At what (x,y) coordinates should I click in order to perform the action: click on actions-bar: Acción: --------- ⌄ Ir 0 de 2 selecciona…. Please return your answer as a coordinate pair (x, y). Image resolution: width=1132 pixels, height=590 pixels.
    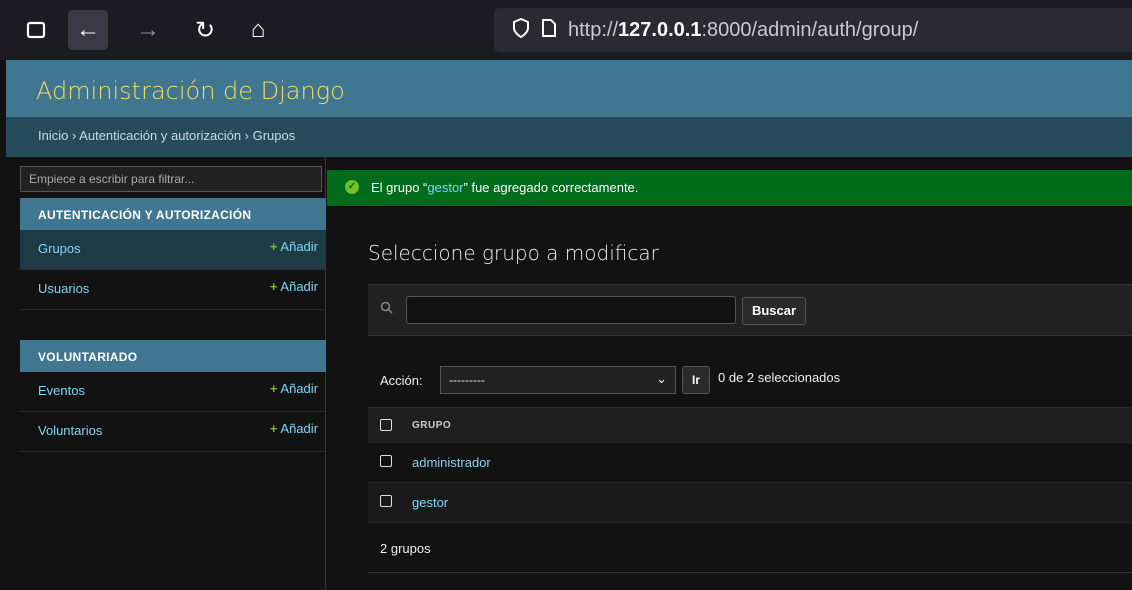
    Looking at the image, I should click on (750, 381).